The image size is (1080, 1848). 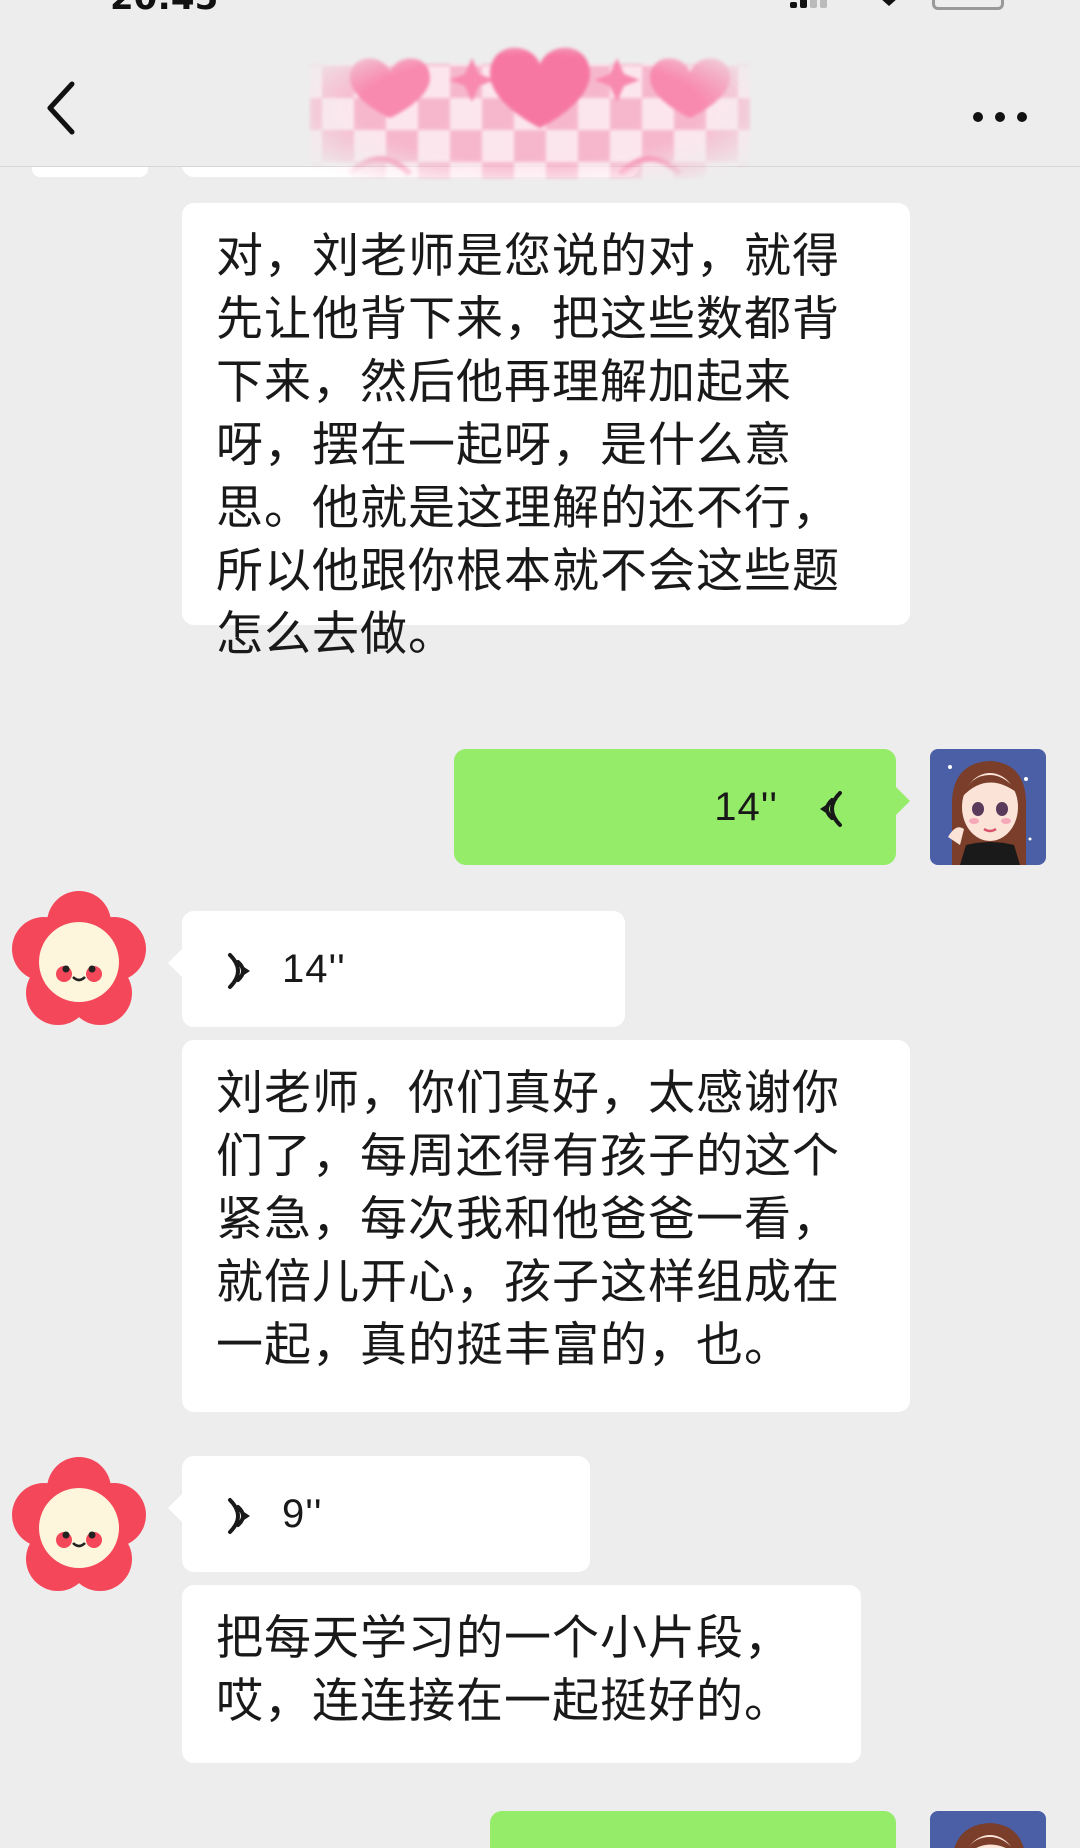 I want to click on voice-message-sent, so click(x=693, y=1829).